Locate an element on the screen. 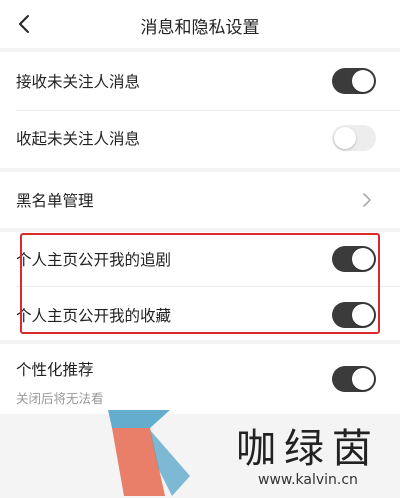 This screenshot has height=498, width=400. setting-row-public-watching: 个人主页公开我的追剧 is located at coordinates (200, 259).